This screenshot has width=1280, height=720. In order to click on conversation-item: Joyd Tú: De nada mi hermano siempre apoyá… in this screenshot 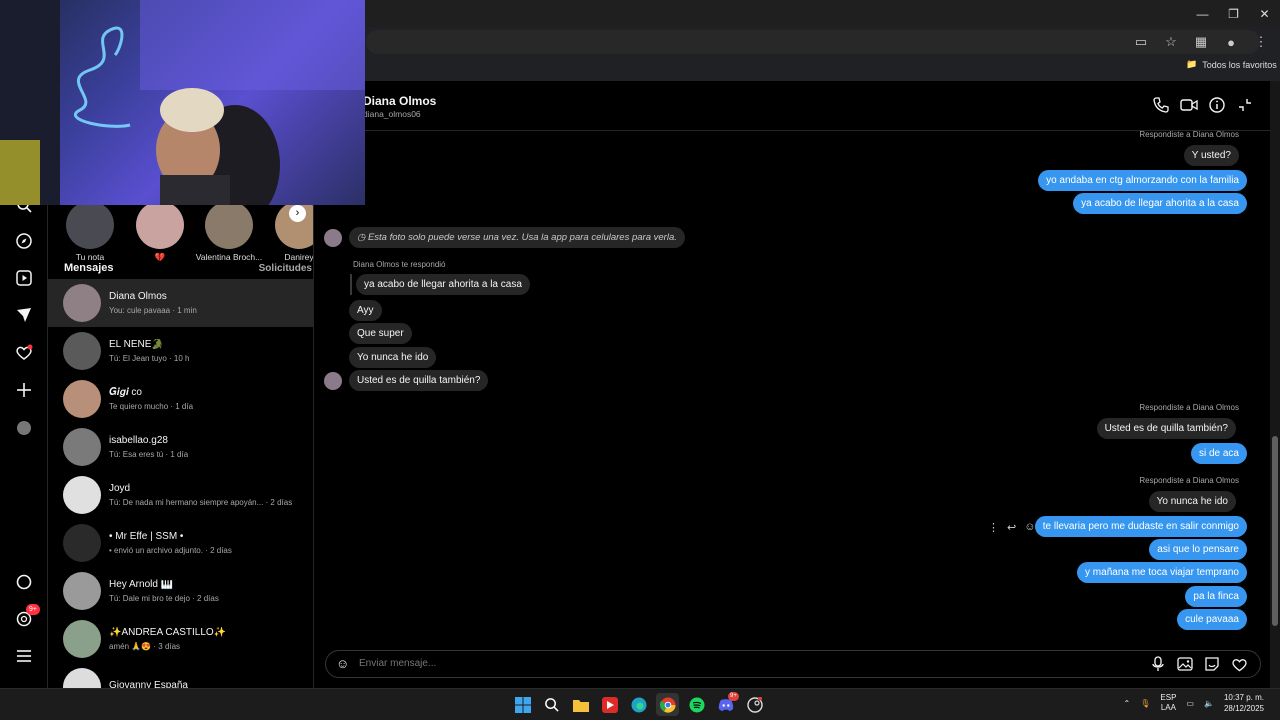, I will do `click(180, 495)`.